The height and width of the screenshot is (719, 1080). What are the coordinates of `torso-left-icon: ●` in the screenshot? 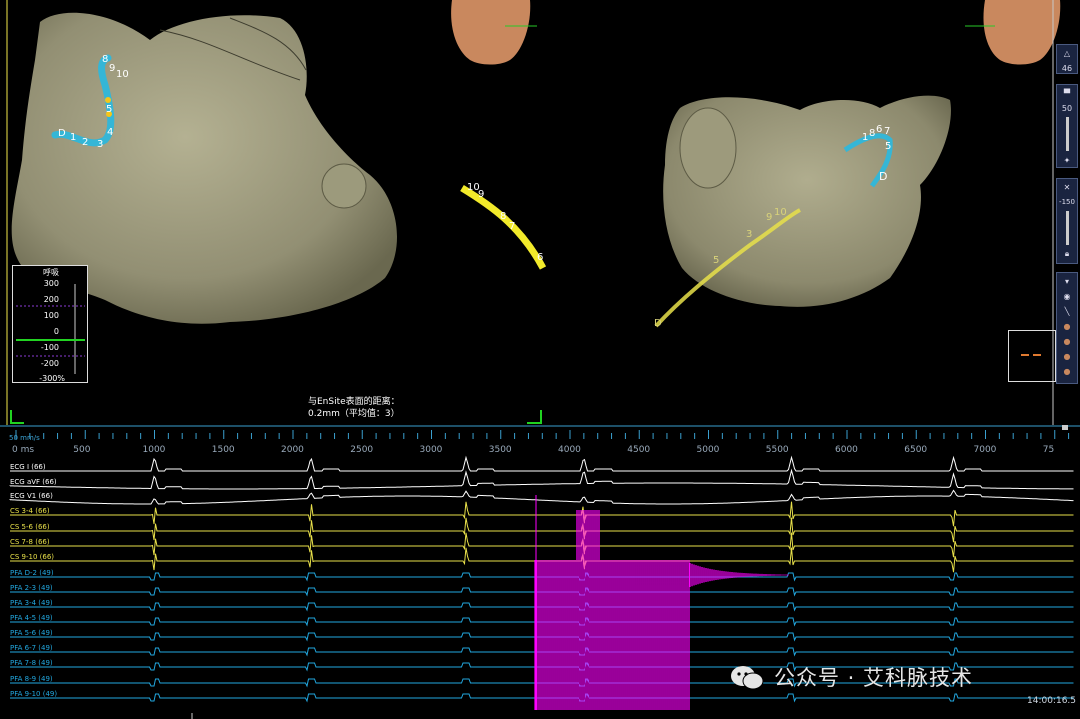 It's located at (1067, 341).